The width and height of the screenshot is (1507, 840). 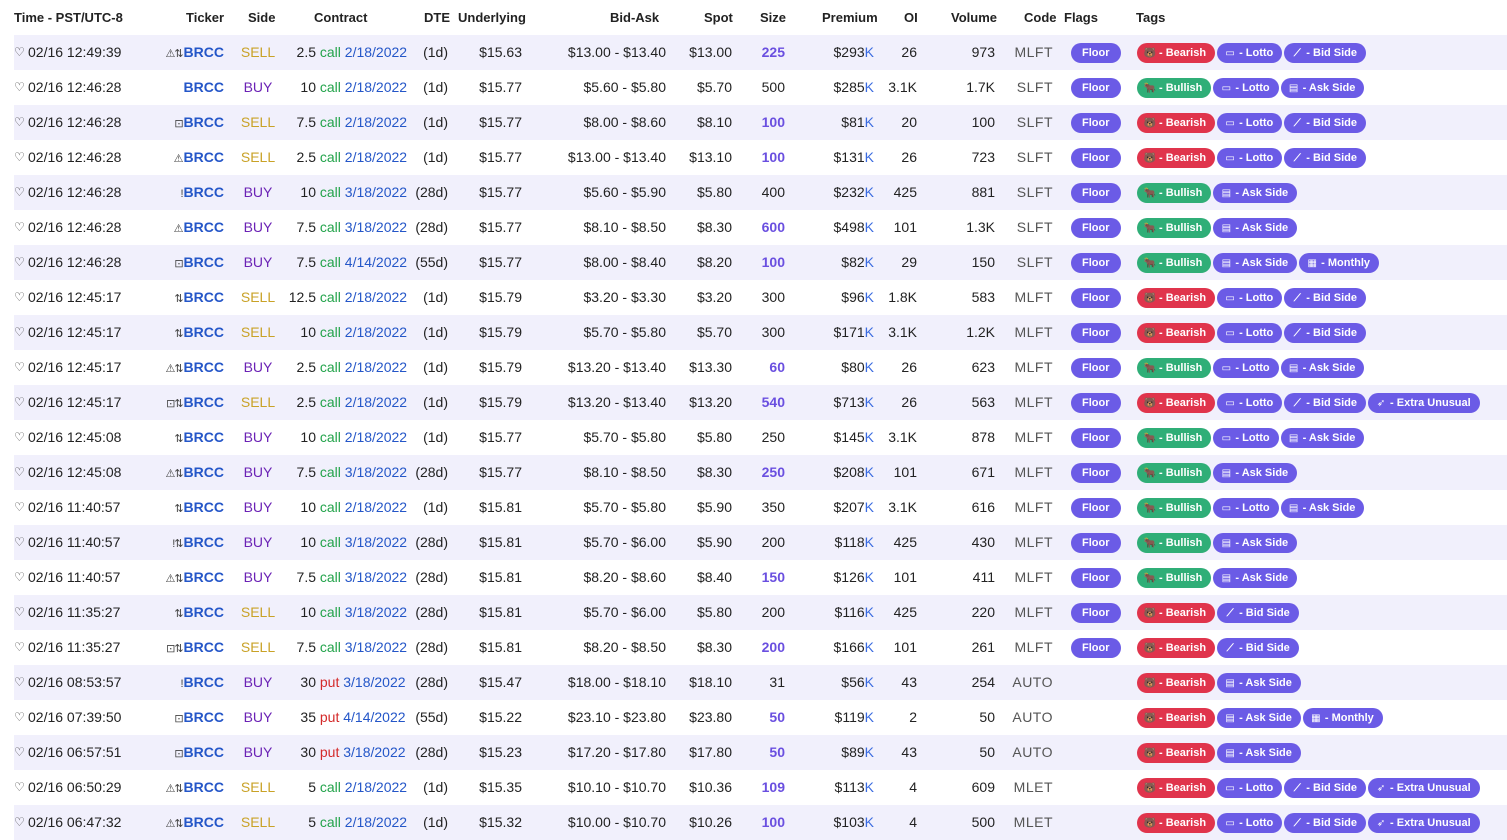 What do you see at coordinates (261, 17) in the screenshot?
I see `header-side: Side` at bounding box center [261, 17].